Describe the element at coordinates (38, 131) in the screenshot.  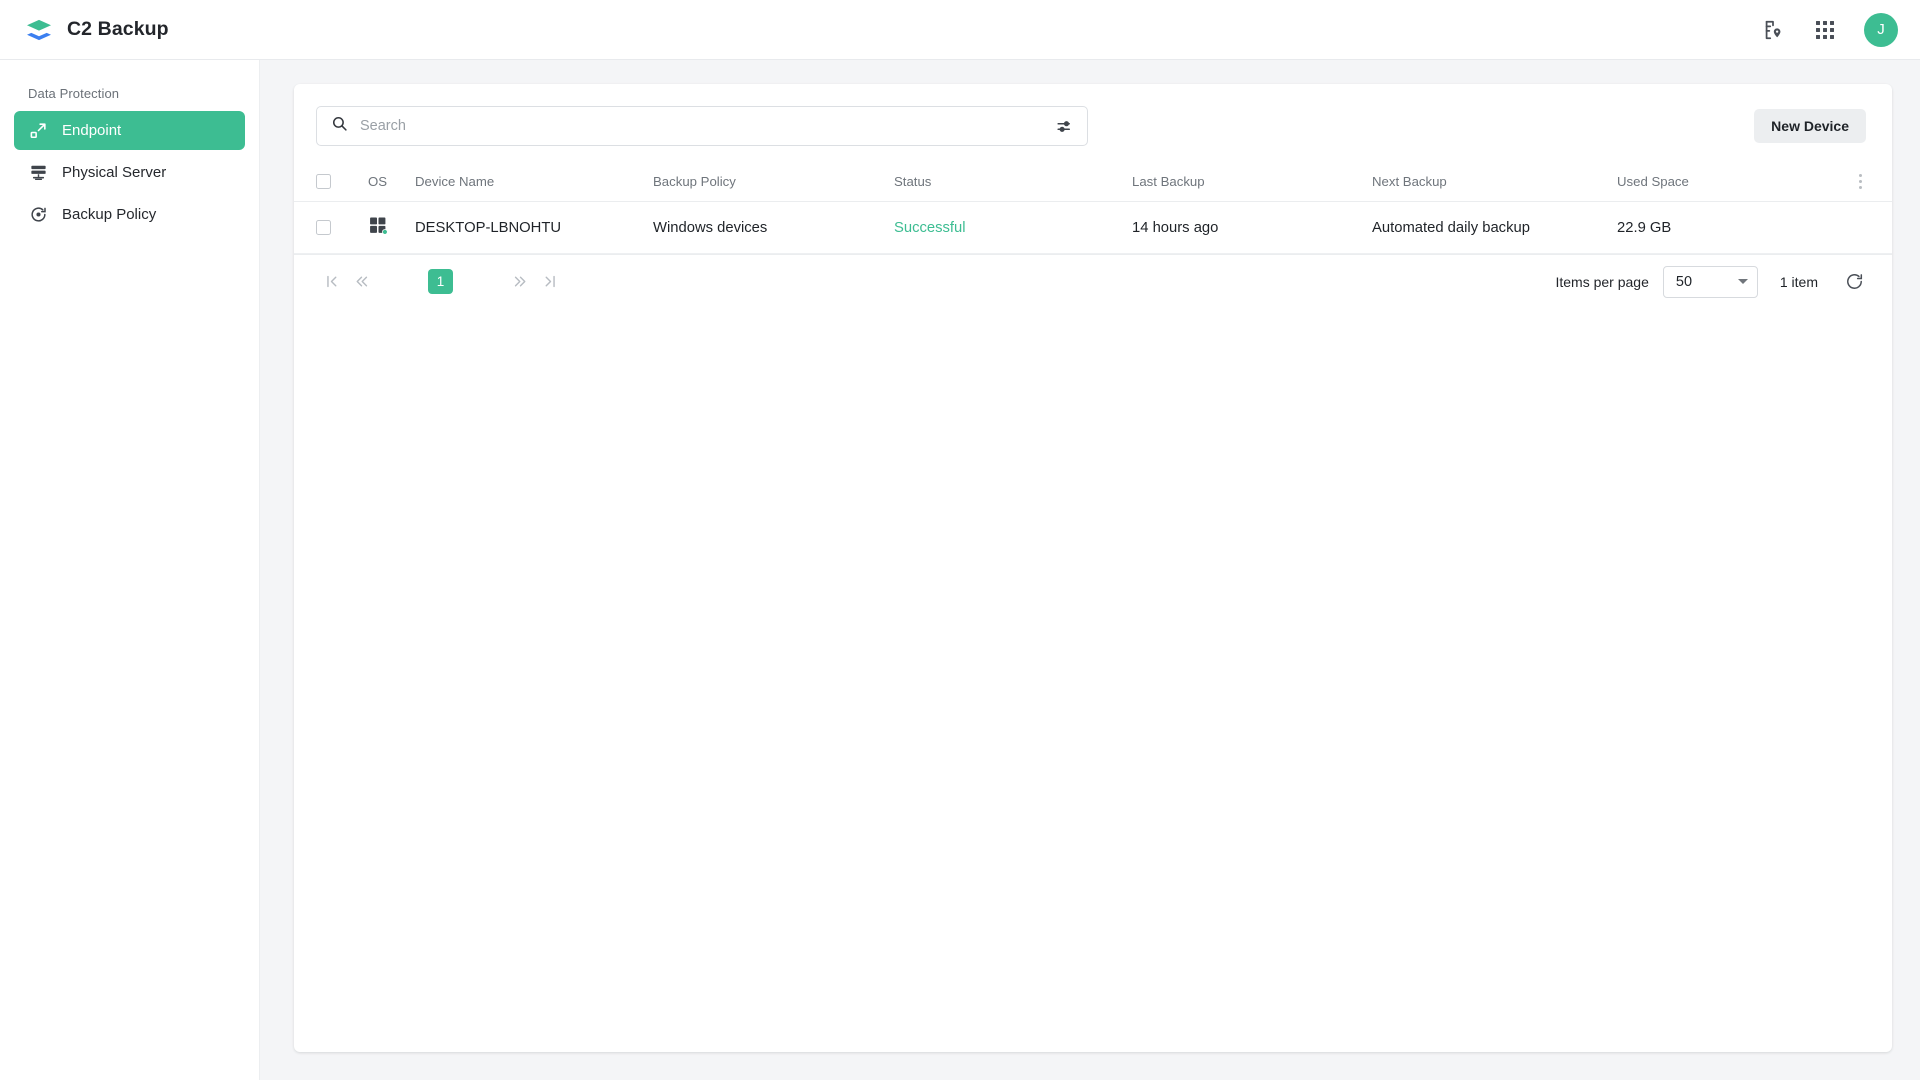
I see `endpoint-node-icon` at that location.